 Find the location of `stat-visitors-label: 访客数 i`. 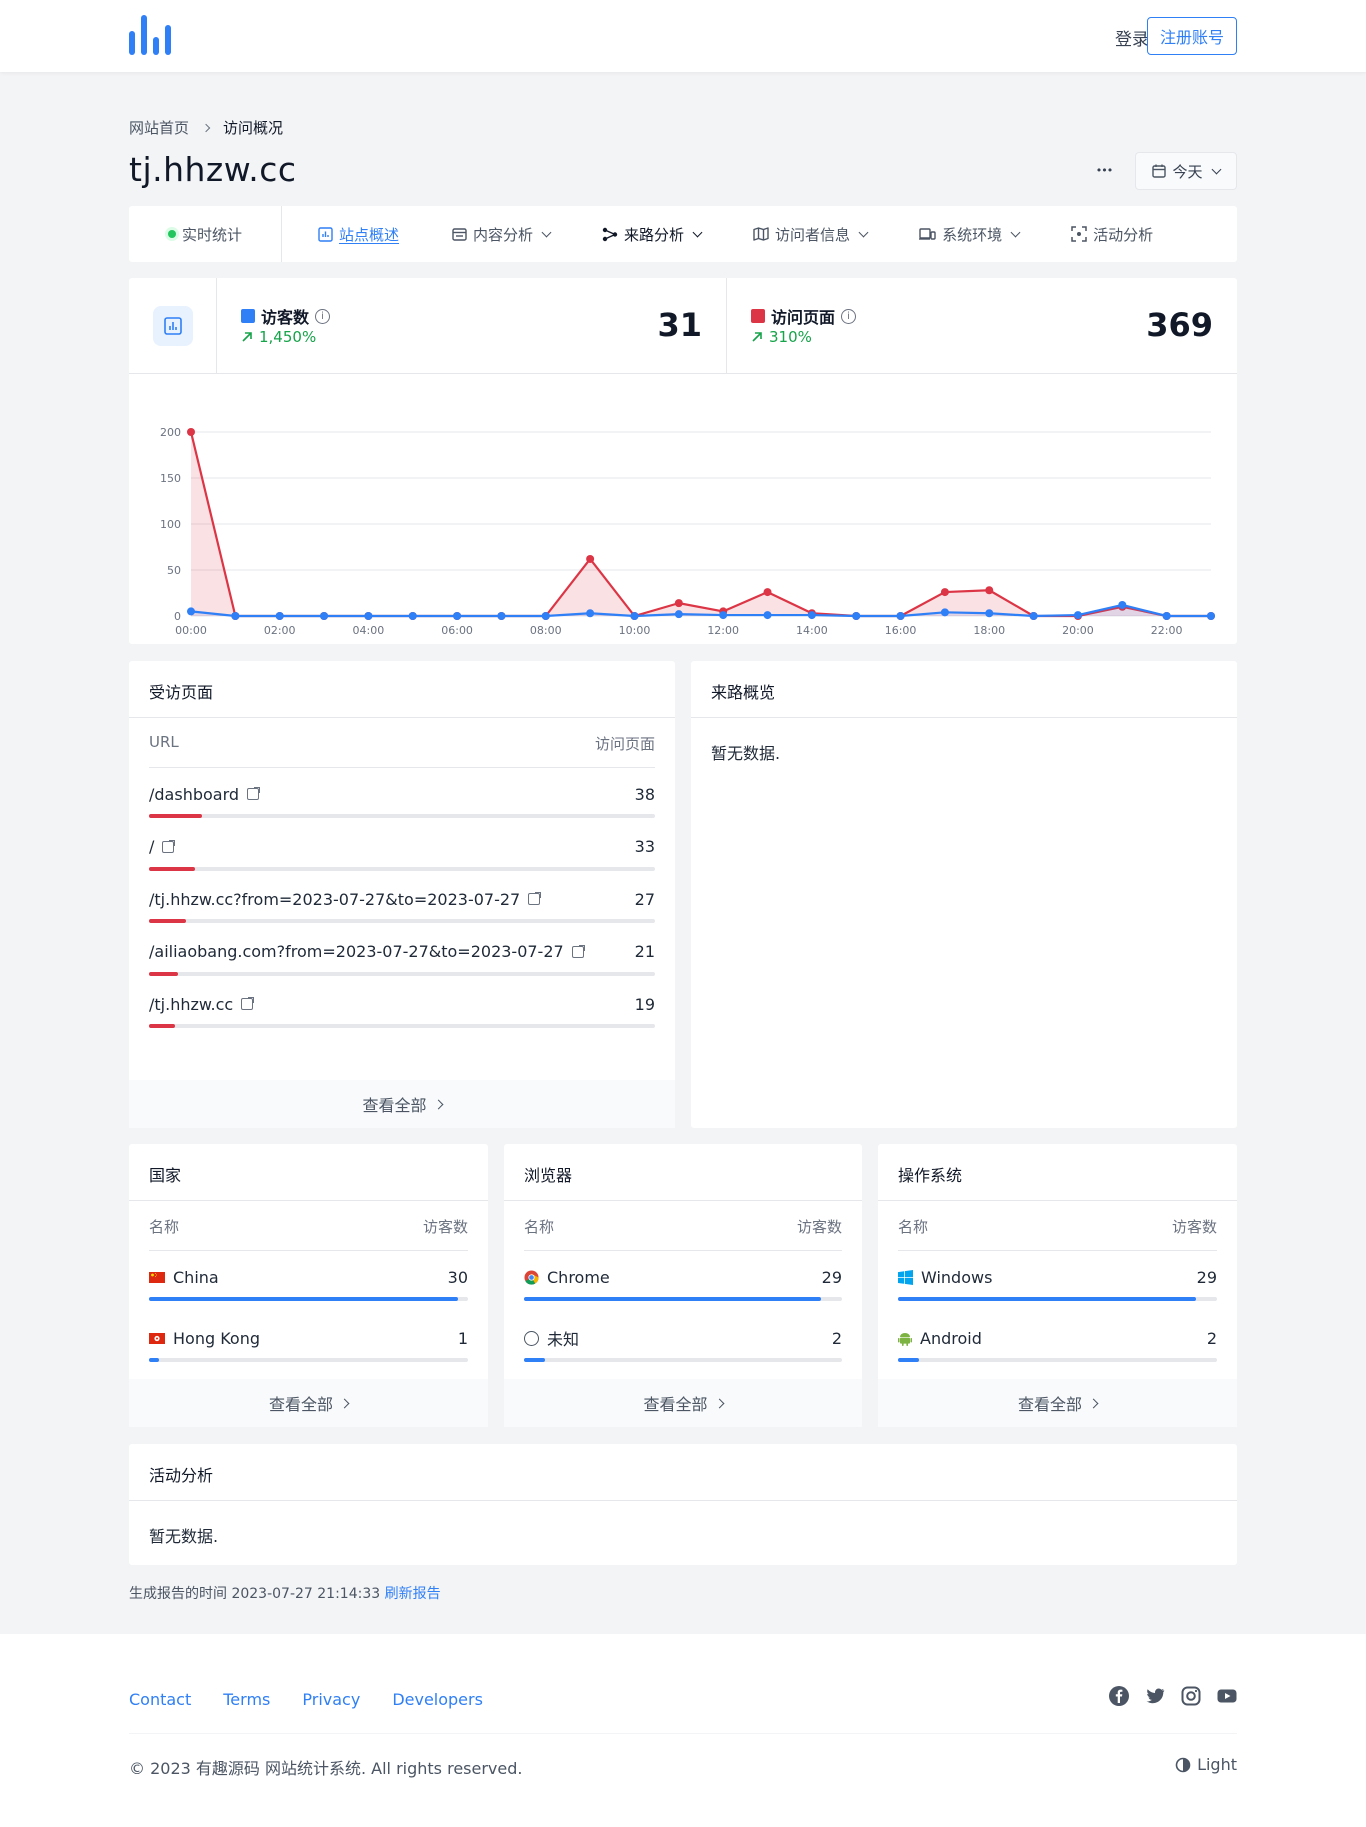

stat-visitors-label: 访客数 i is located at coordinates (286, 316).